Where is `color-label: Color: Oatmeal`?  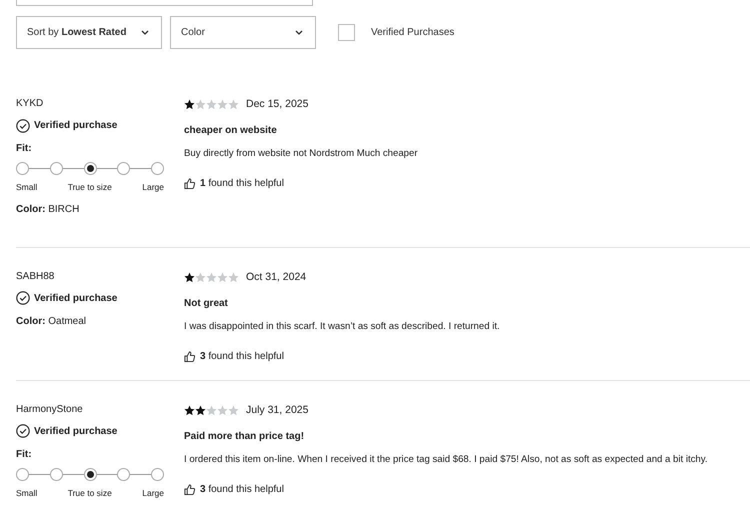
color-label: Color: Oatmeal is located at coordinates (52, 321).